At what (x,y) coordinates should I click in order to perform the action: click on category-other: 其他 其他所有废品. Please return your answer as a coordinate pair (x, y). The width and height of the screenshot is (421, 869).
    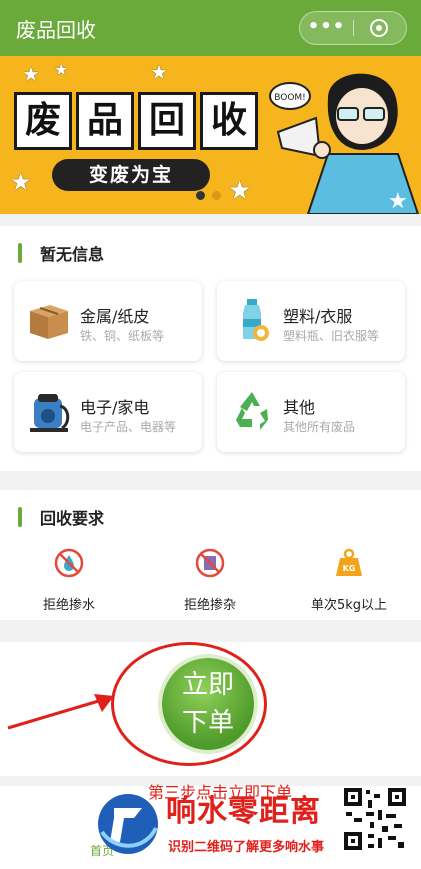
    Looking at the image, I should click on (311, 412).